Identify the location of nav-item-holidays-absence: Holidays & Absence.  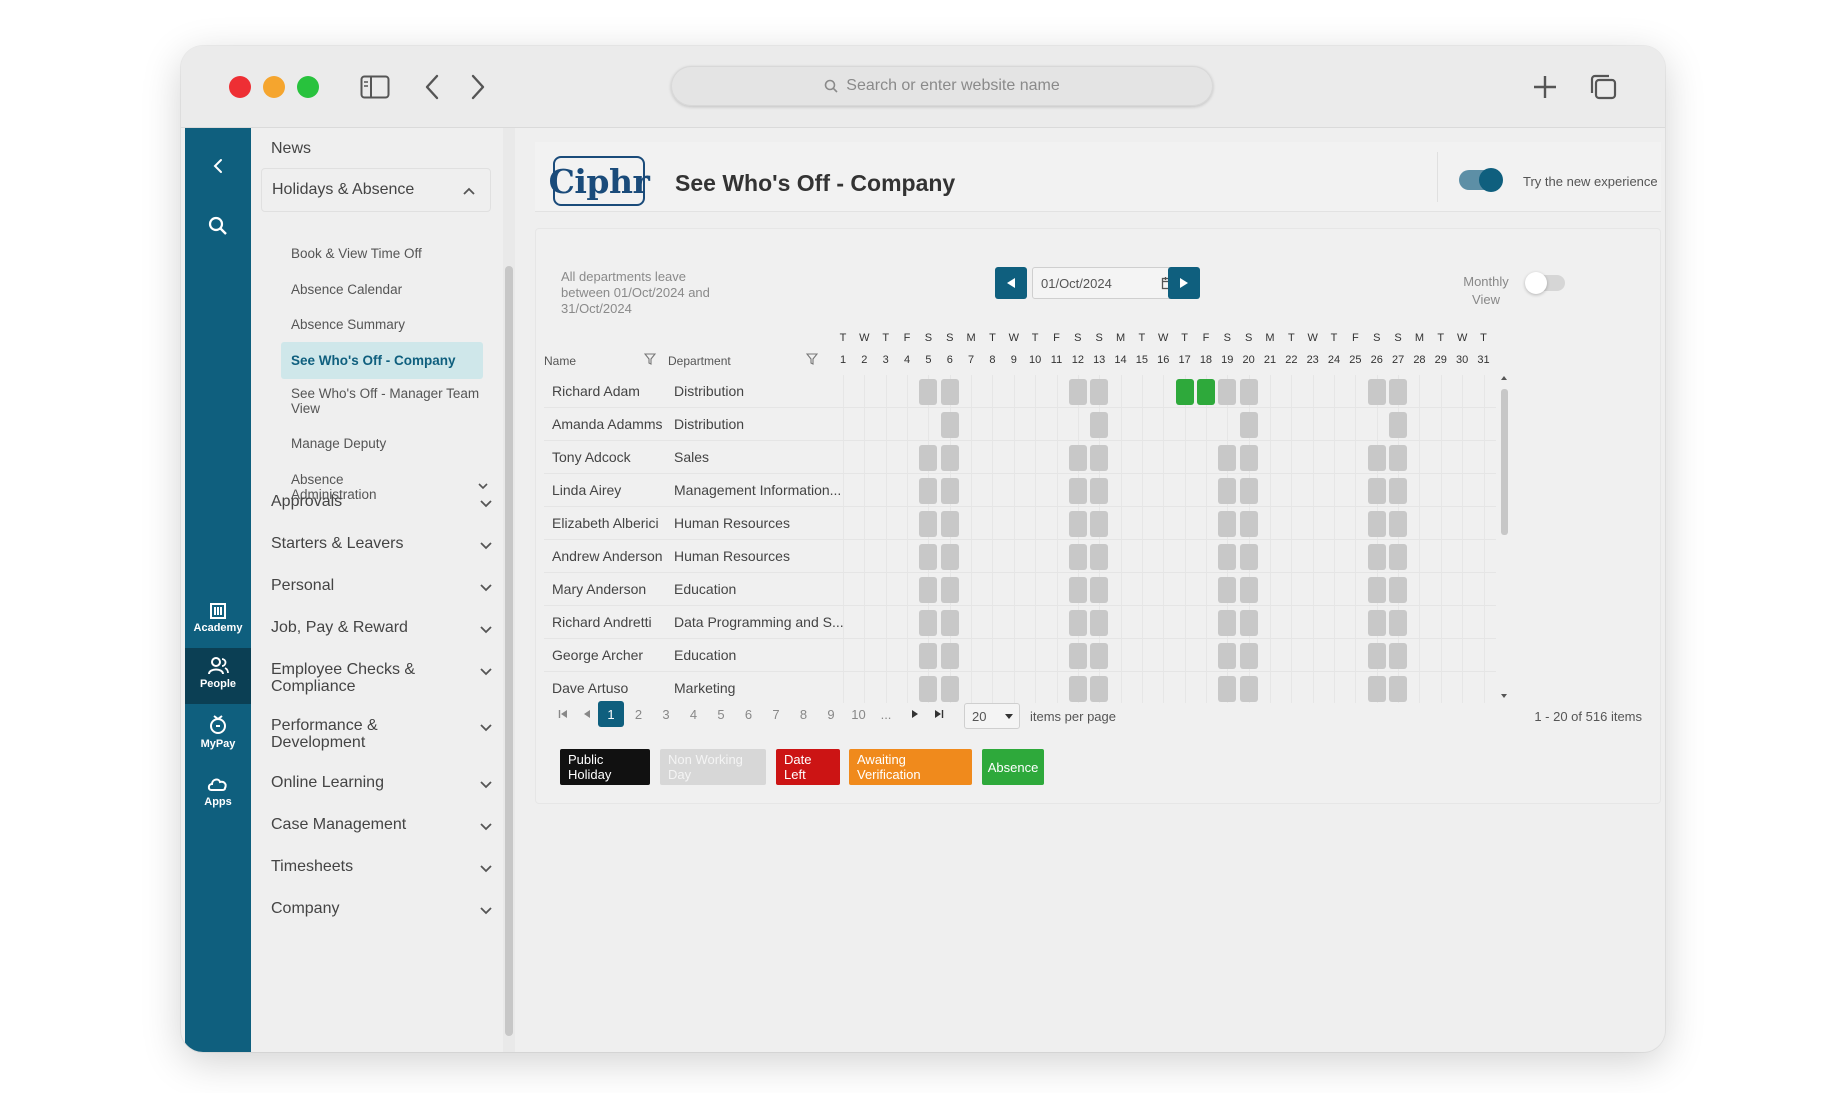
(376, 190).